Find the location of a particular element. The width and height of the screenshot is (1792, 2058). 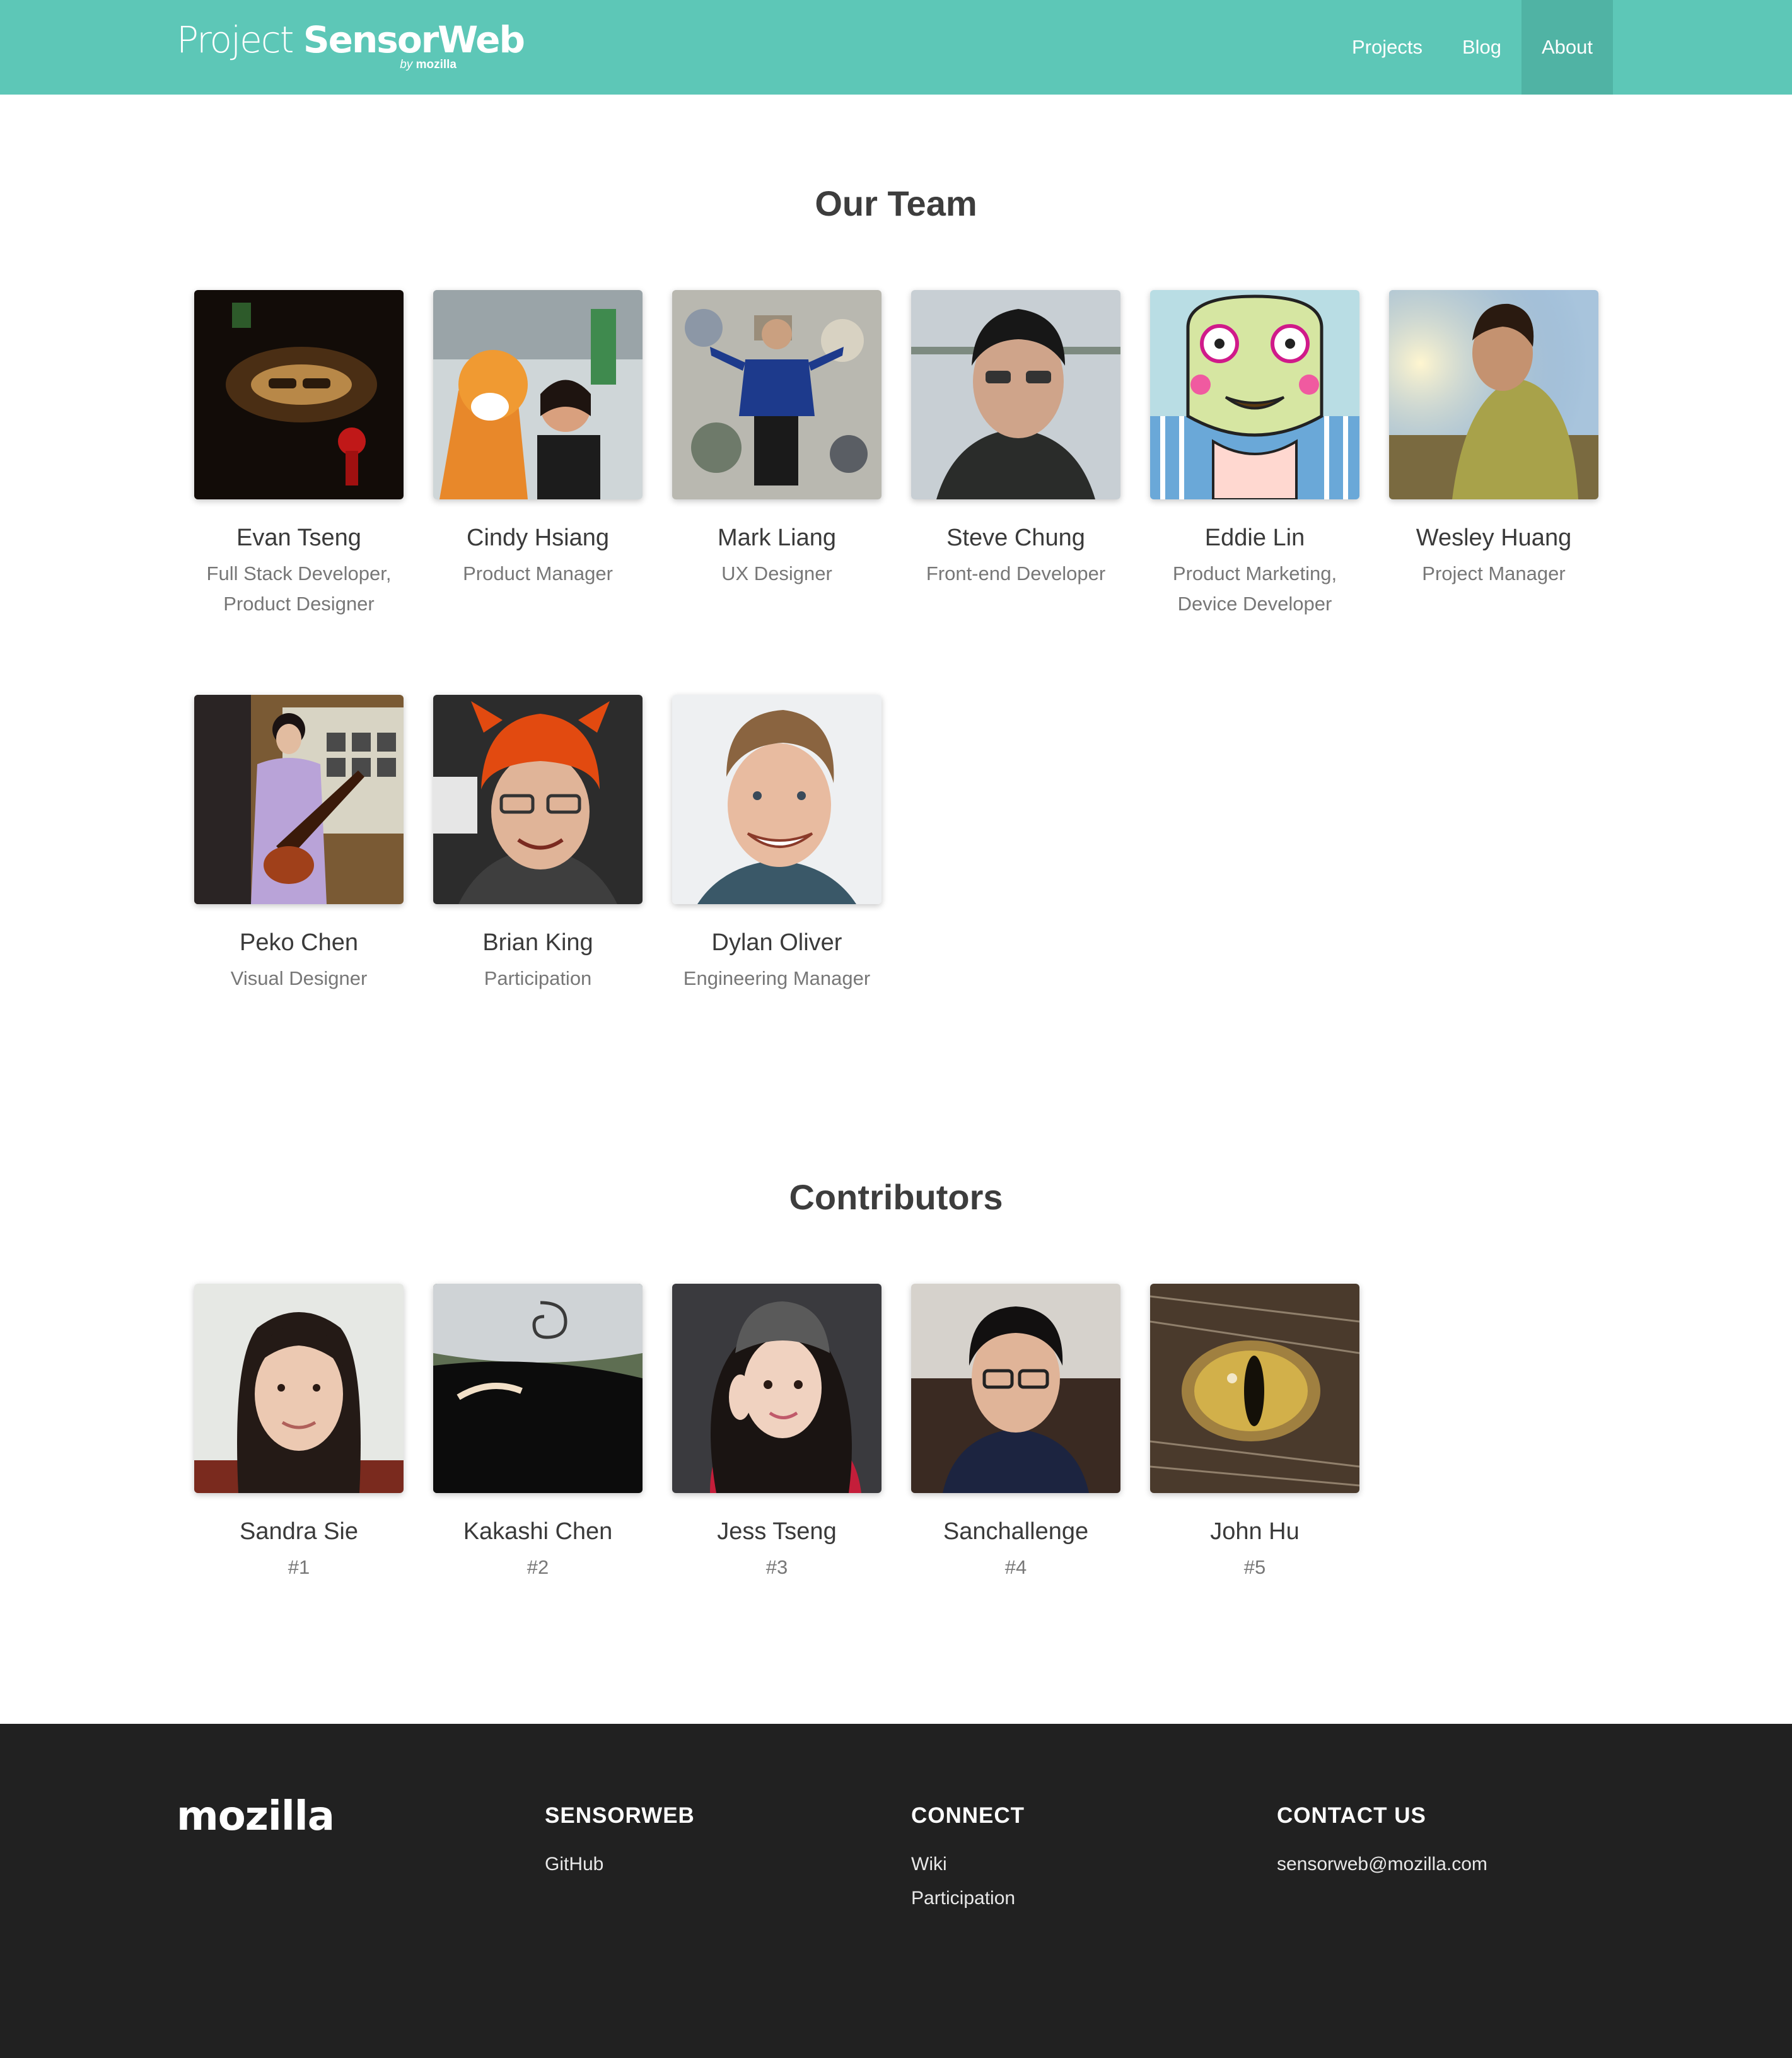

member-role: Visual Designer is located at coordinates (299, 978).